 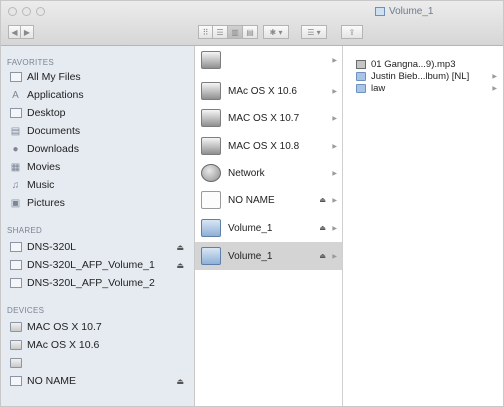 What do you see at coordinates (276, 32) in the screenshot?
I see `action-menu-button: ✱ ▾` at bounding box center [276, 32].